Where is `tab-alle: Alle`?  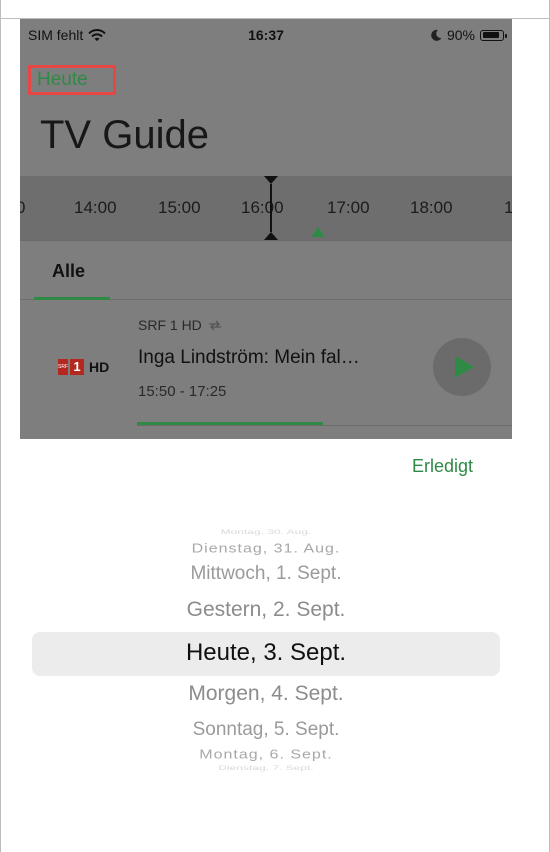 tab-alle: Alle is located at coordinates (72, 270).